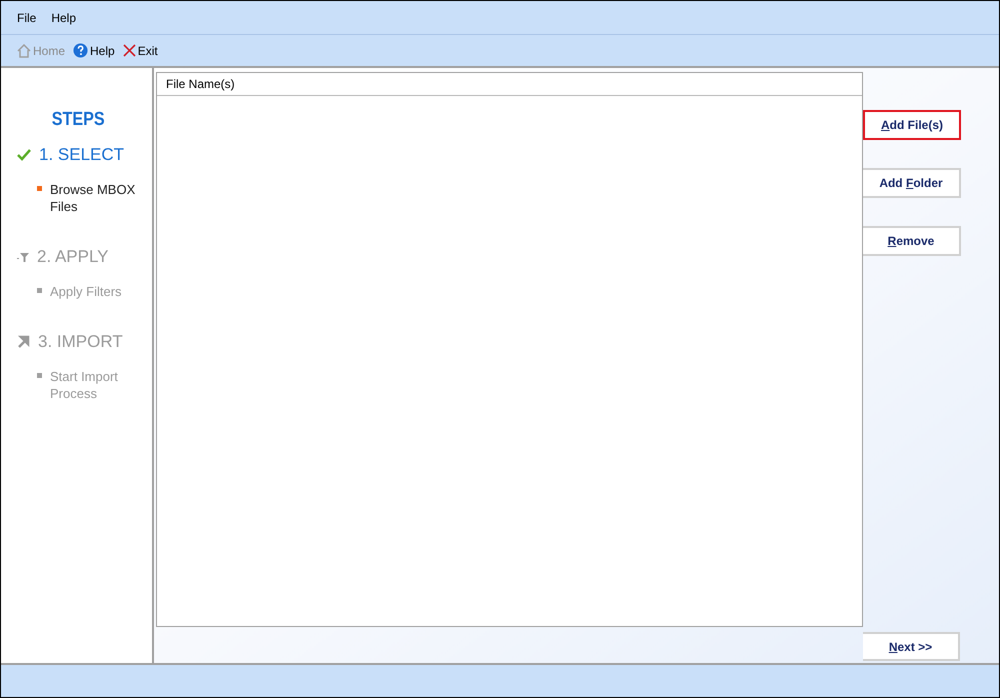 The height and width of the screenshot is (698, 1000). I want to click on action-button: Add File(s), so click(912, 125).